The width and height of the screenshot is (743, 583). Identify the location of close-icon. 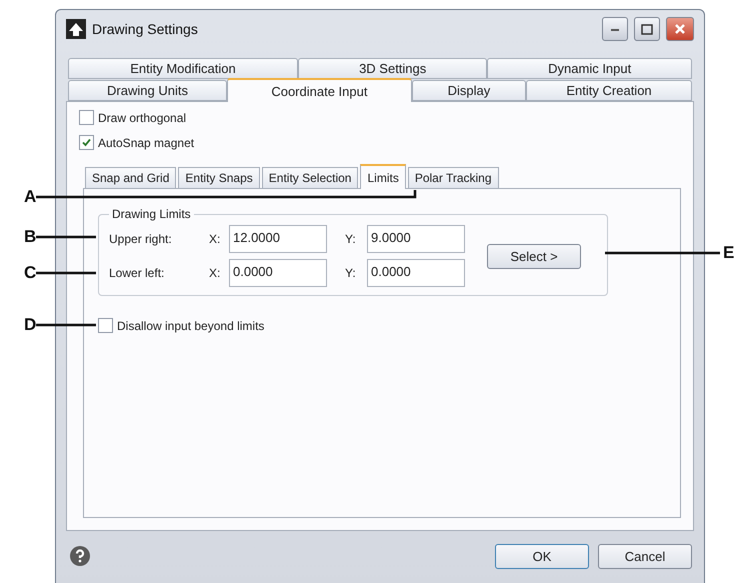
(680, 29).